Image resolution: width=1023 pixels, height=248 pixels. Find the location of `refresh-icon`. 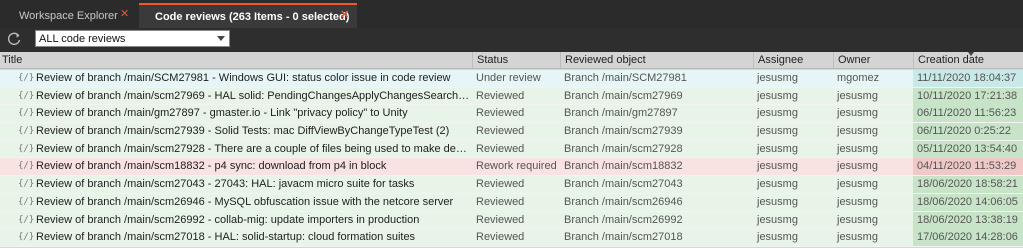

refresh-icon is located at coordinates (14, 39).